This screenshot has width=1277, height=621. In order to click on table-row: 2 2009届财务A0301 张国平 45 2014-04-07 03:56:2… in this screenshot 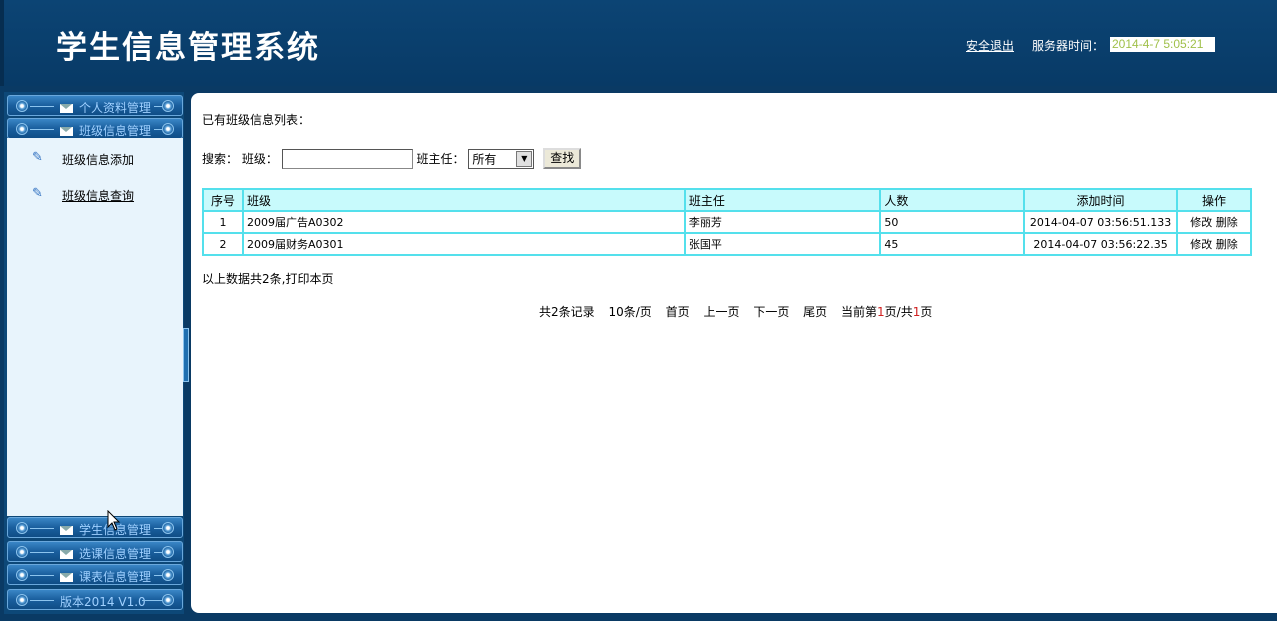, I will do `click(727, 244)`.